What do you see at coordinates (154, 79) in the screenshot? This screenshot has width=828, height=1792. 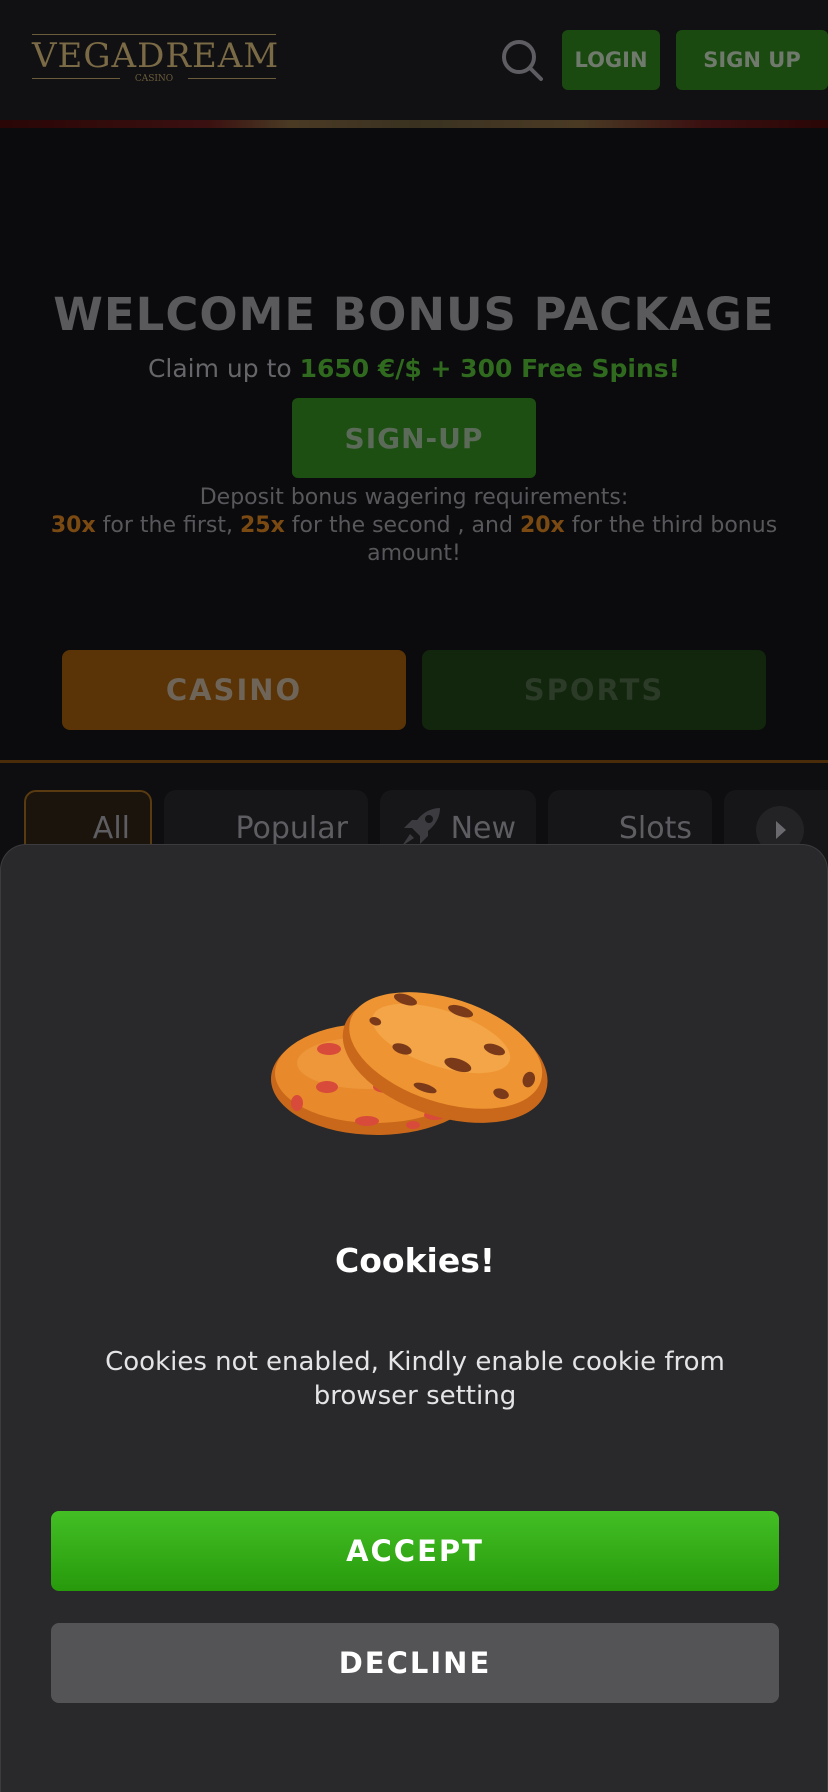 I see `logo-subtitle: CASINO` at bounding box center [154, 79].